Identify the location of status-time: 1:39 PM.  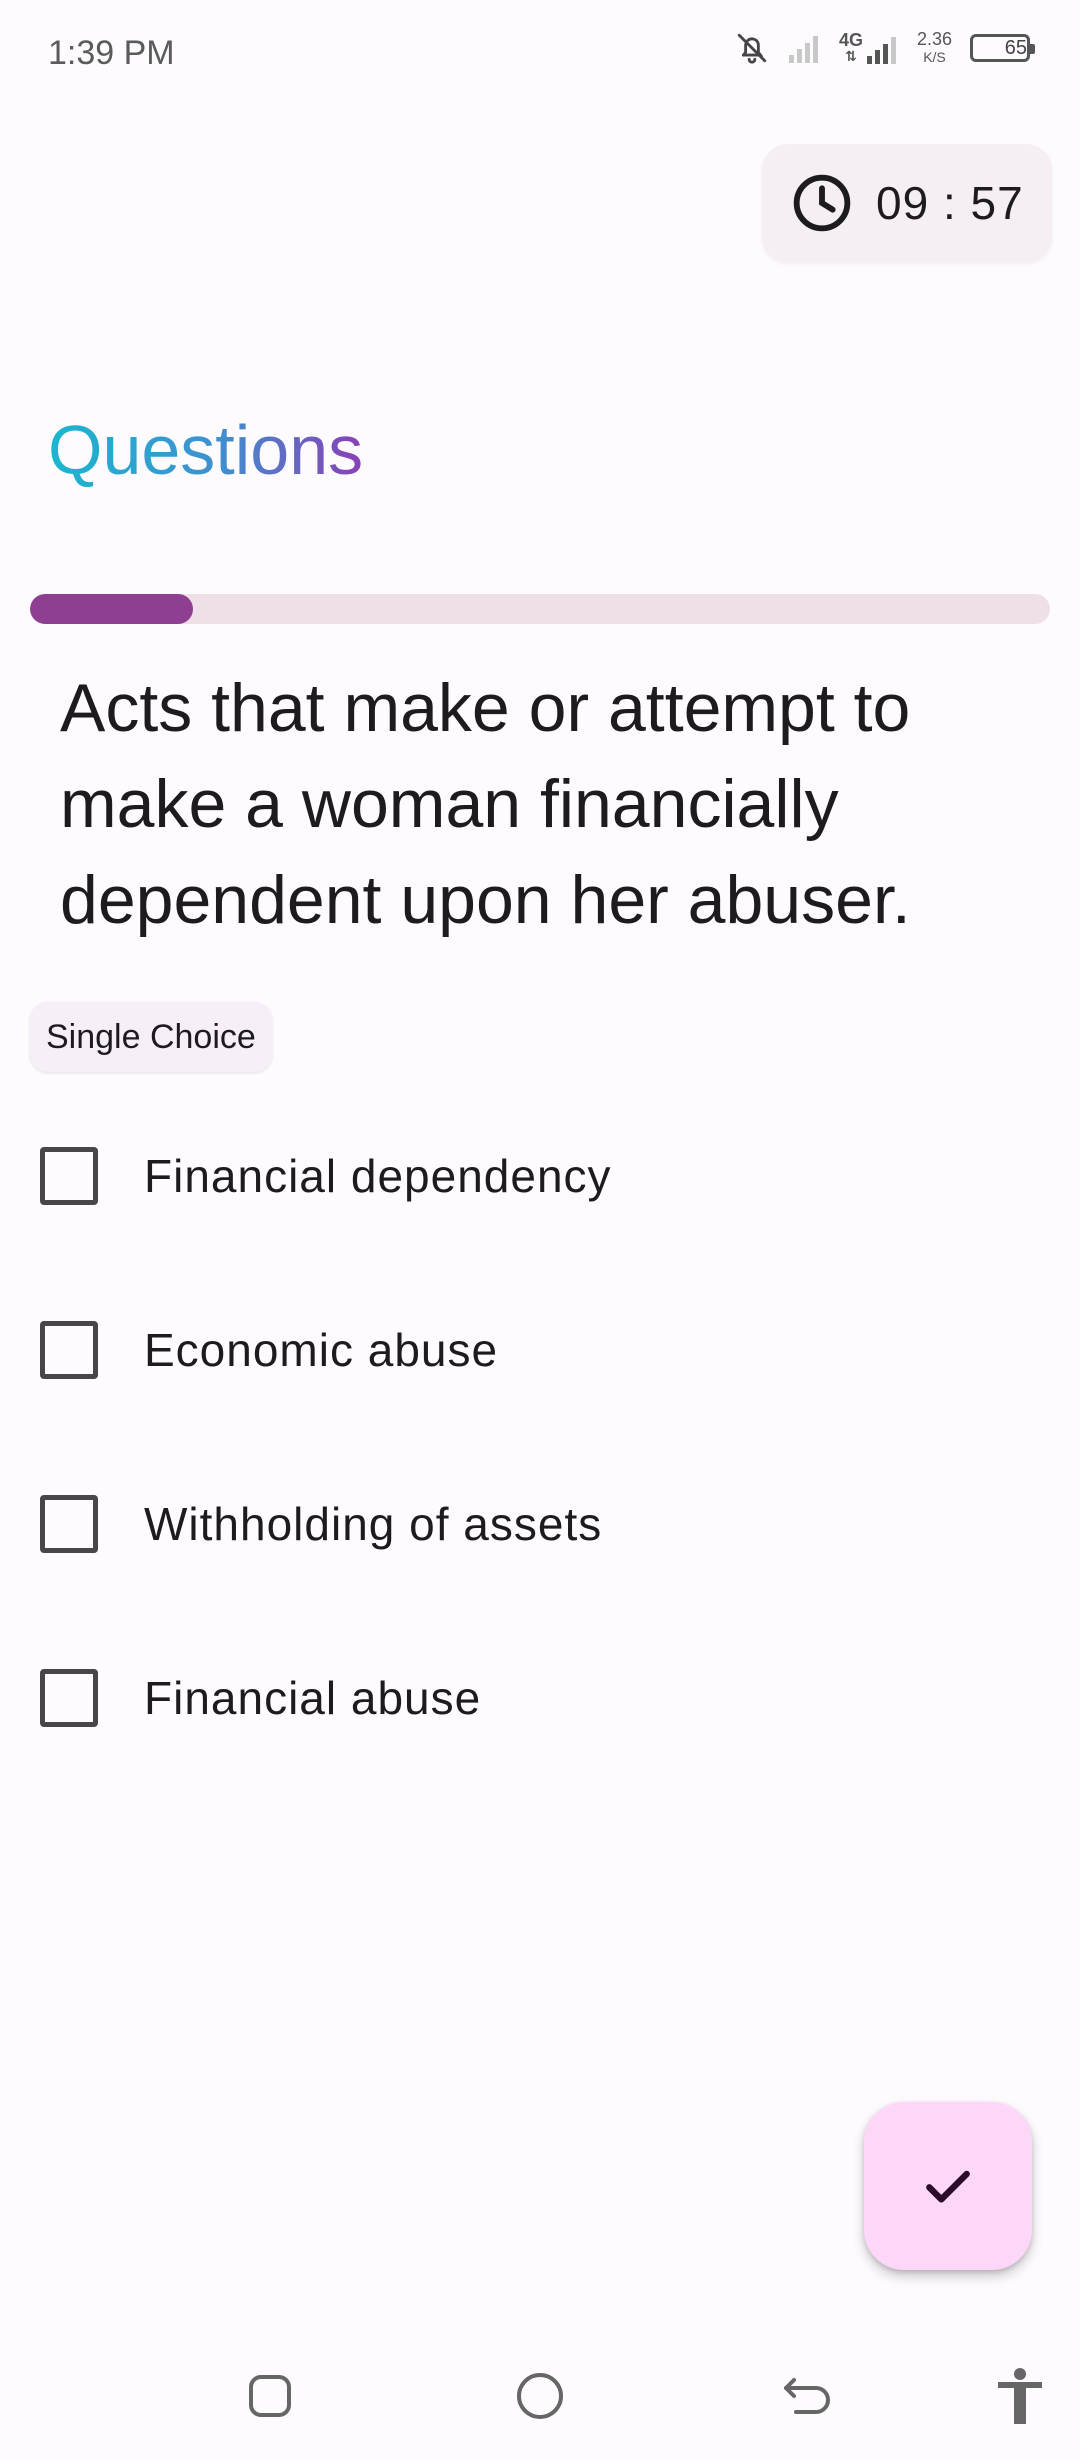
(111, 53).